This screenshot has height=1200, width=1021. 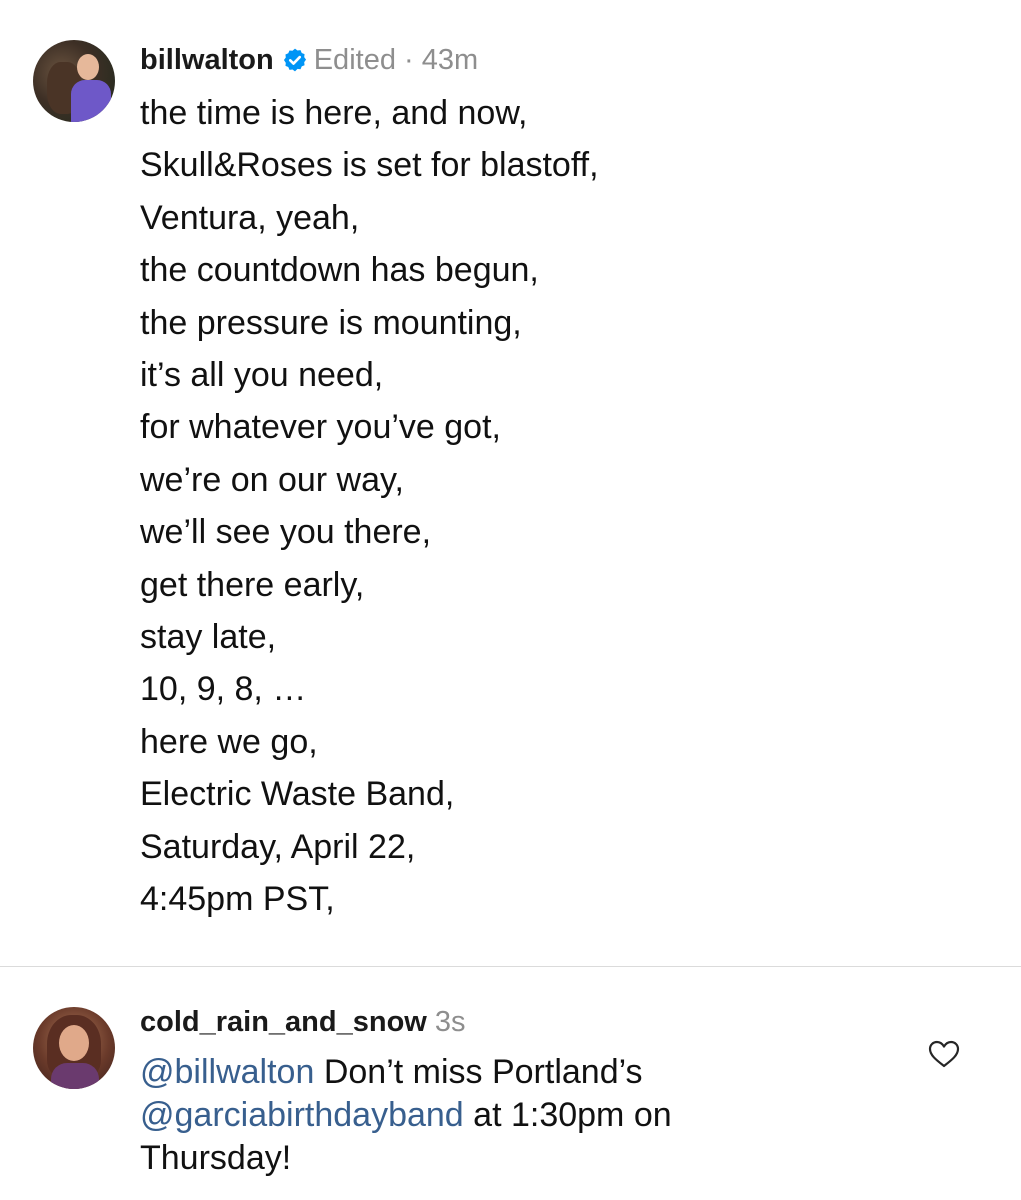 I want to click on caption-line: stay late,, so click(x=208, y=637).